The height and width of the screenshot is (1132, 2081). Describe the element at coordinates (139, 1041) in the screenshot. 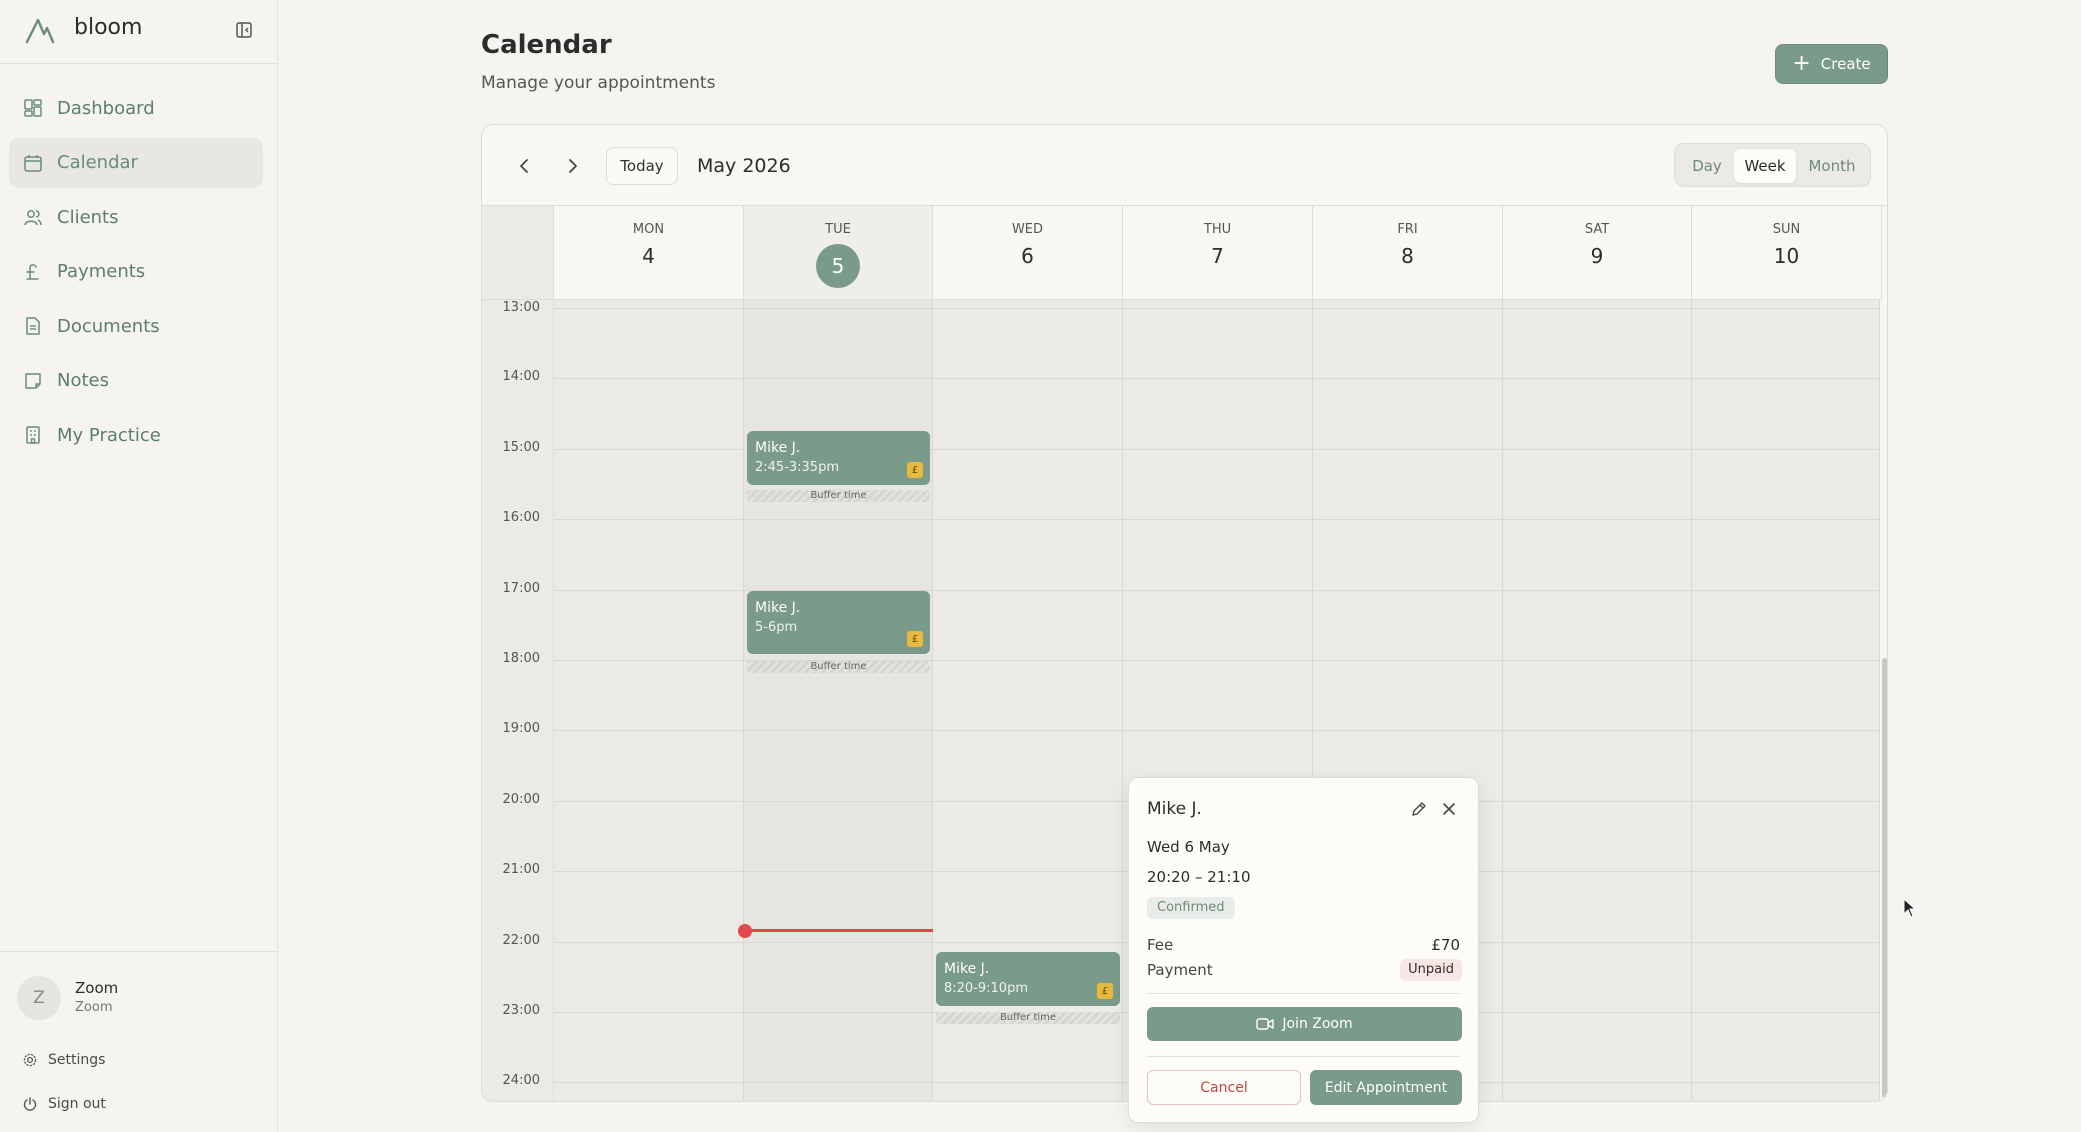

I see `sidebar-footer: Z Zoom Zoom Settings Sign out` at that location.